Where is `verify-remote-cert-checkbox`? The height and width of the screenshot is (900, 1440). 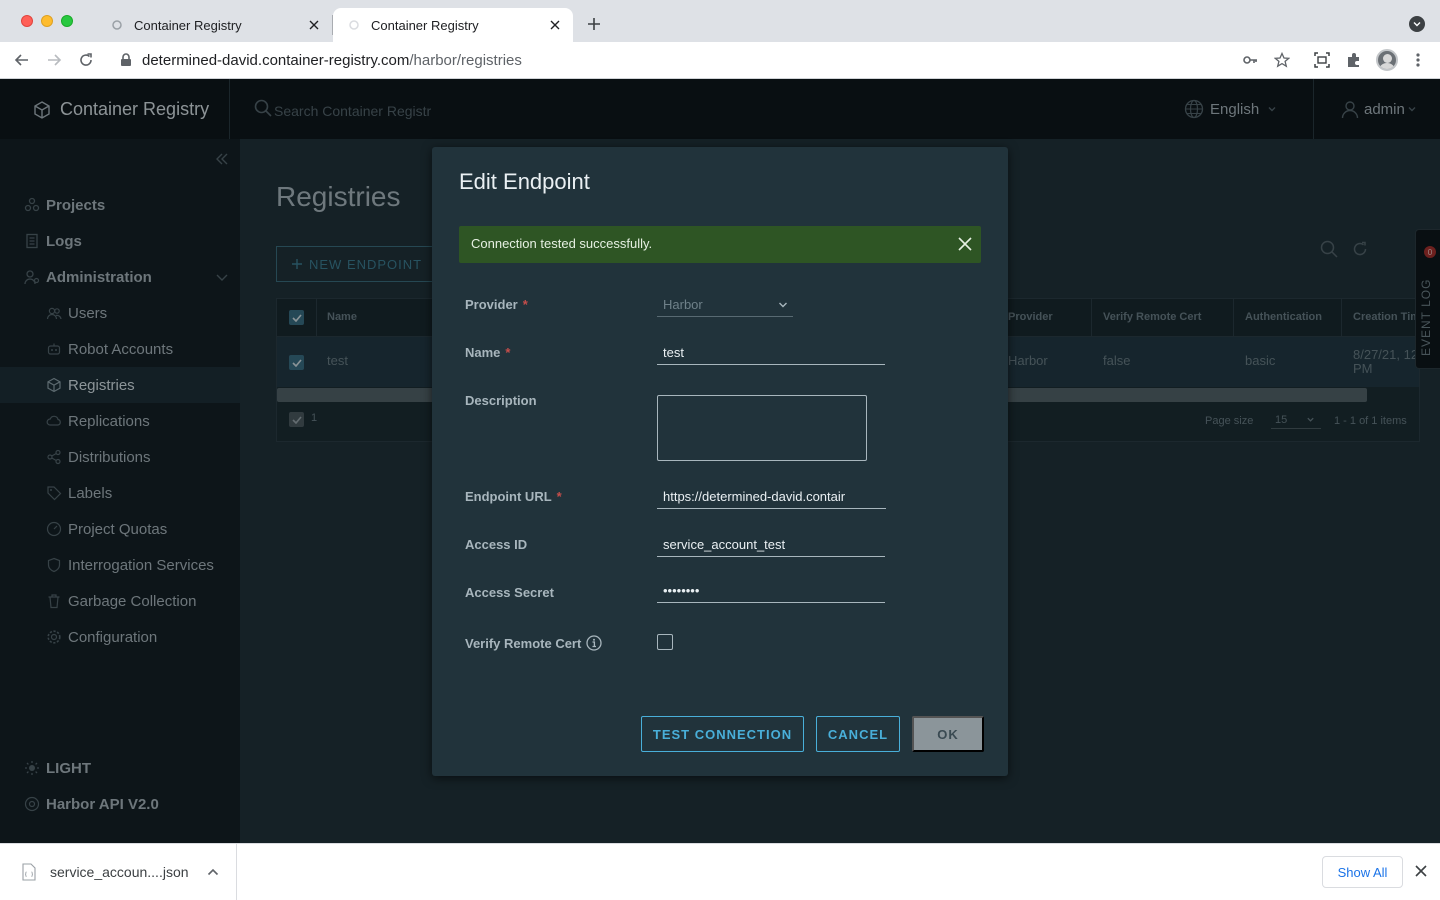
verify-remote-cert-checkbox is located at coordinates (665, 642).